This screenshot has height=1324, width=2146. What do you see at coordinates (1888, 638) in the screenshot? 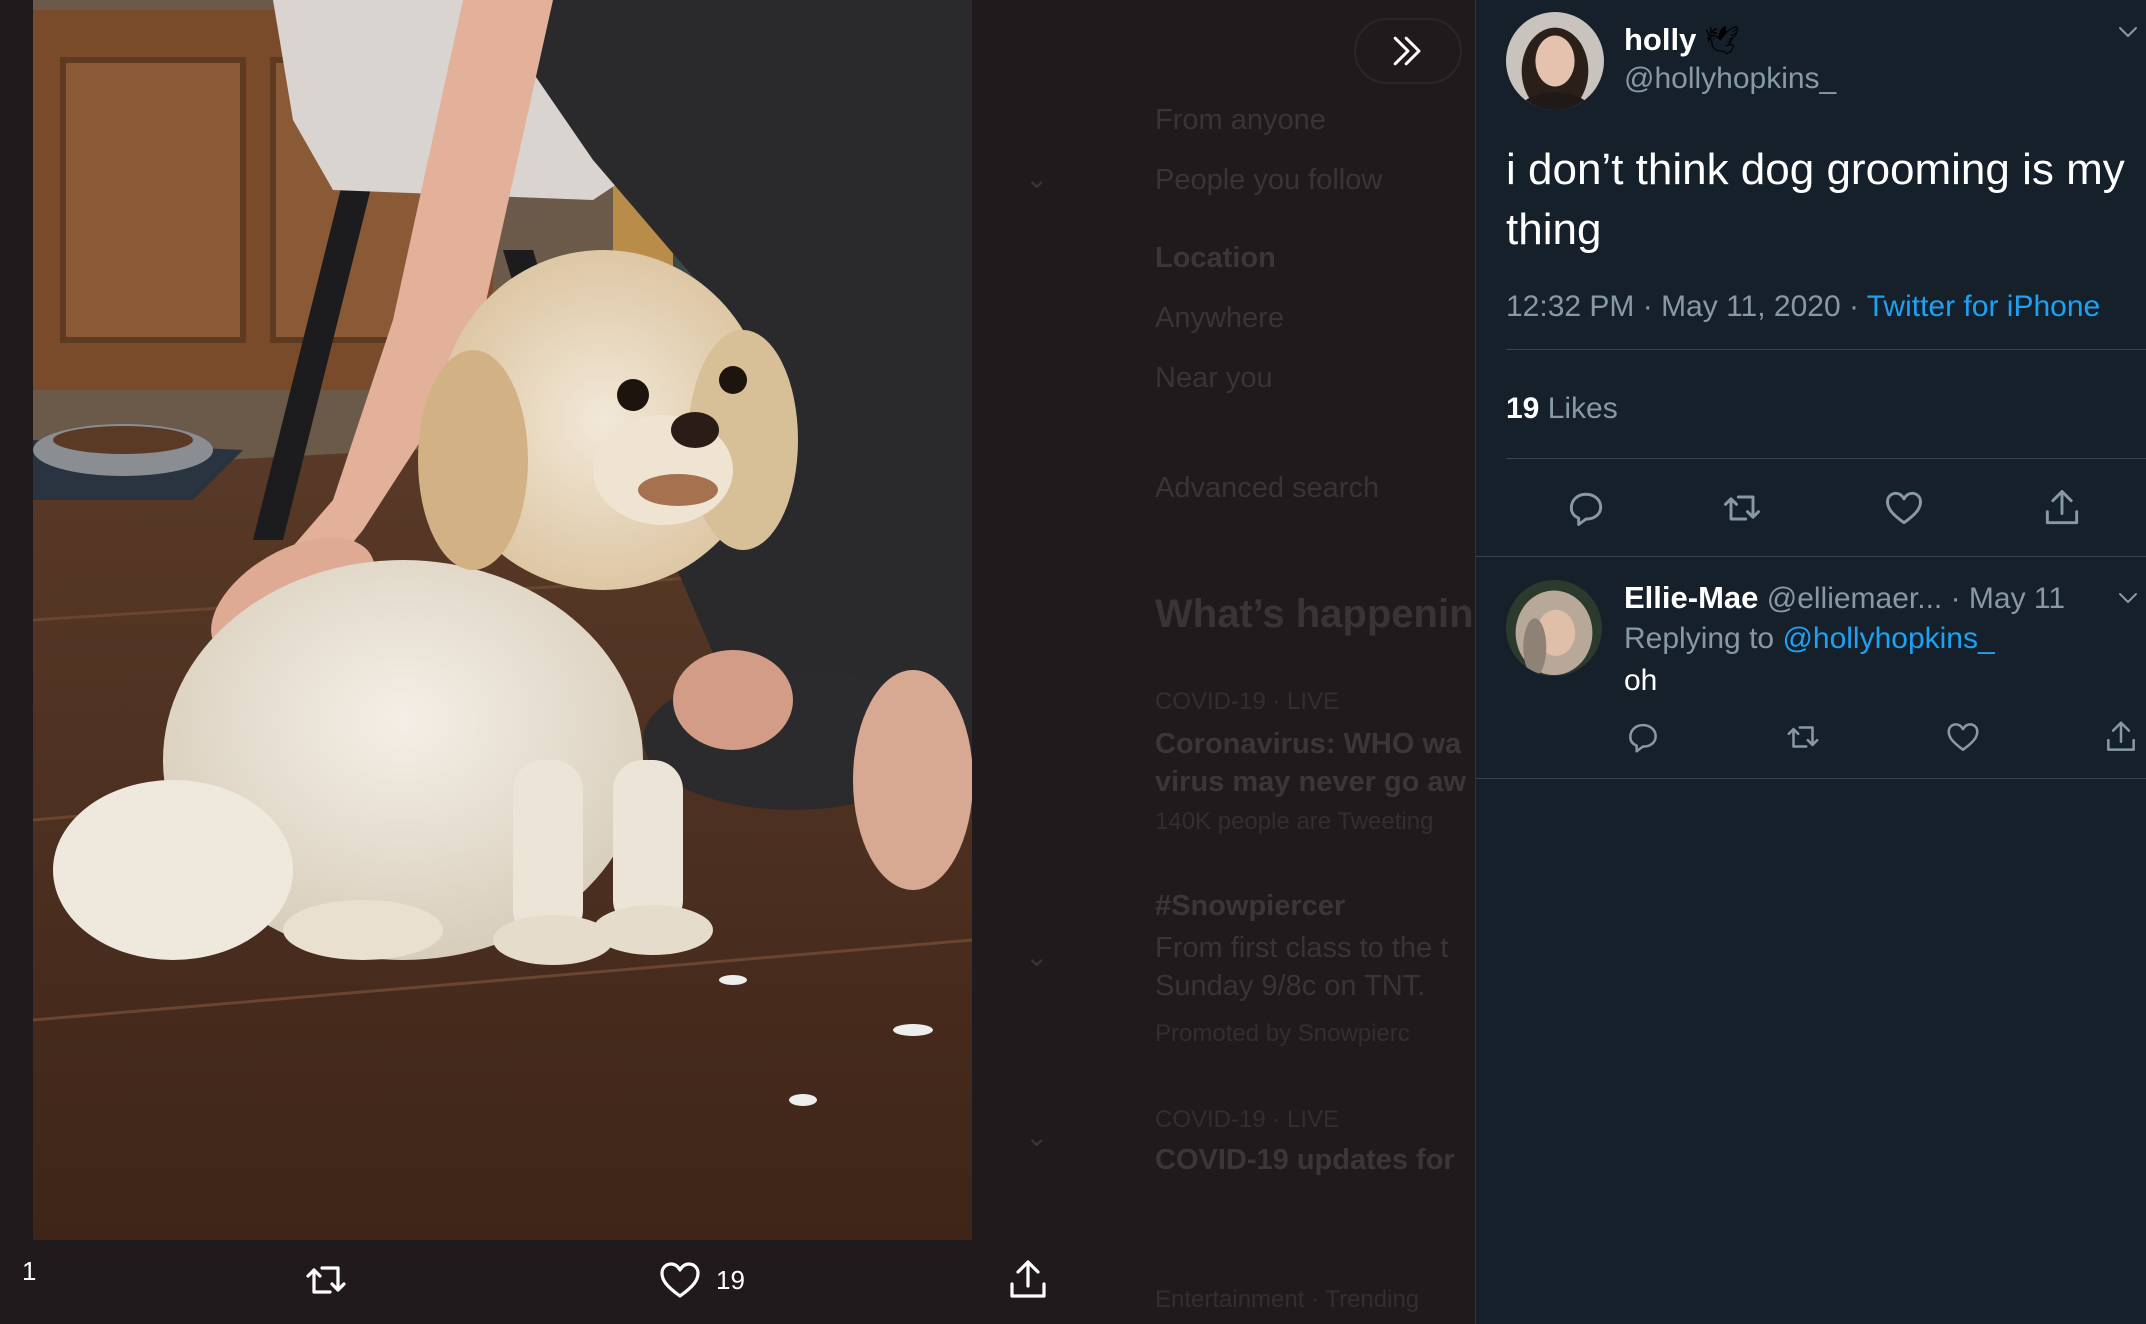
I see `replying-to-handle: @hollyhopkins_` at bounding box center [1888, 638].